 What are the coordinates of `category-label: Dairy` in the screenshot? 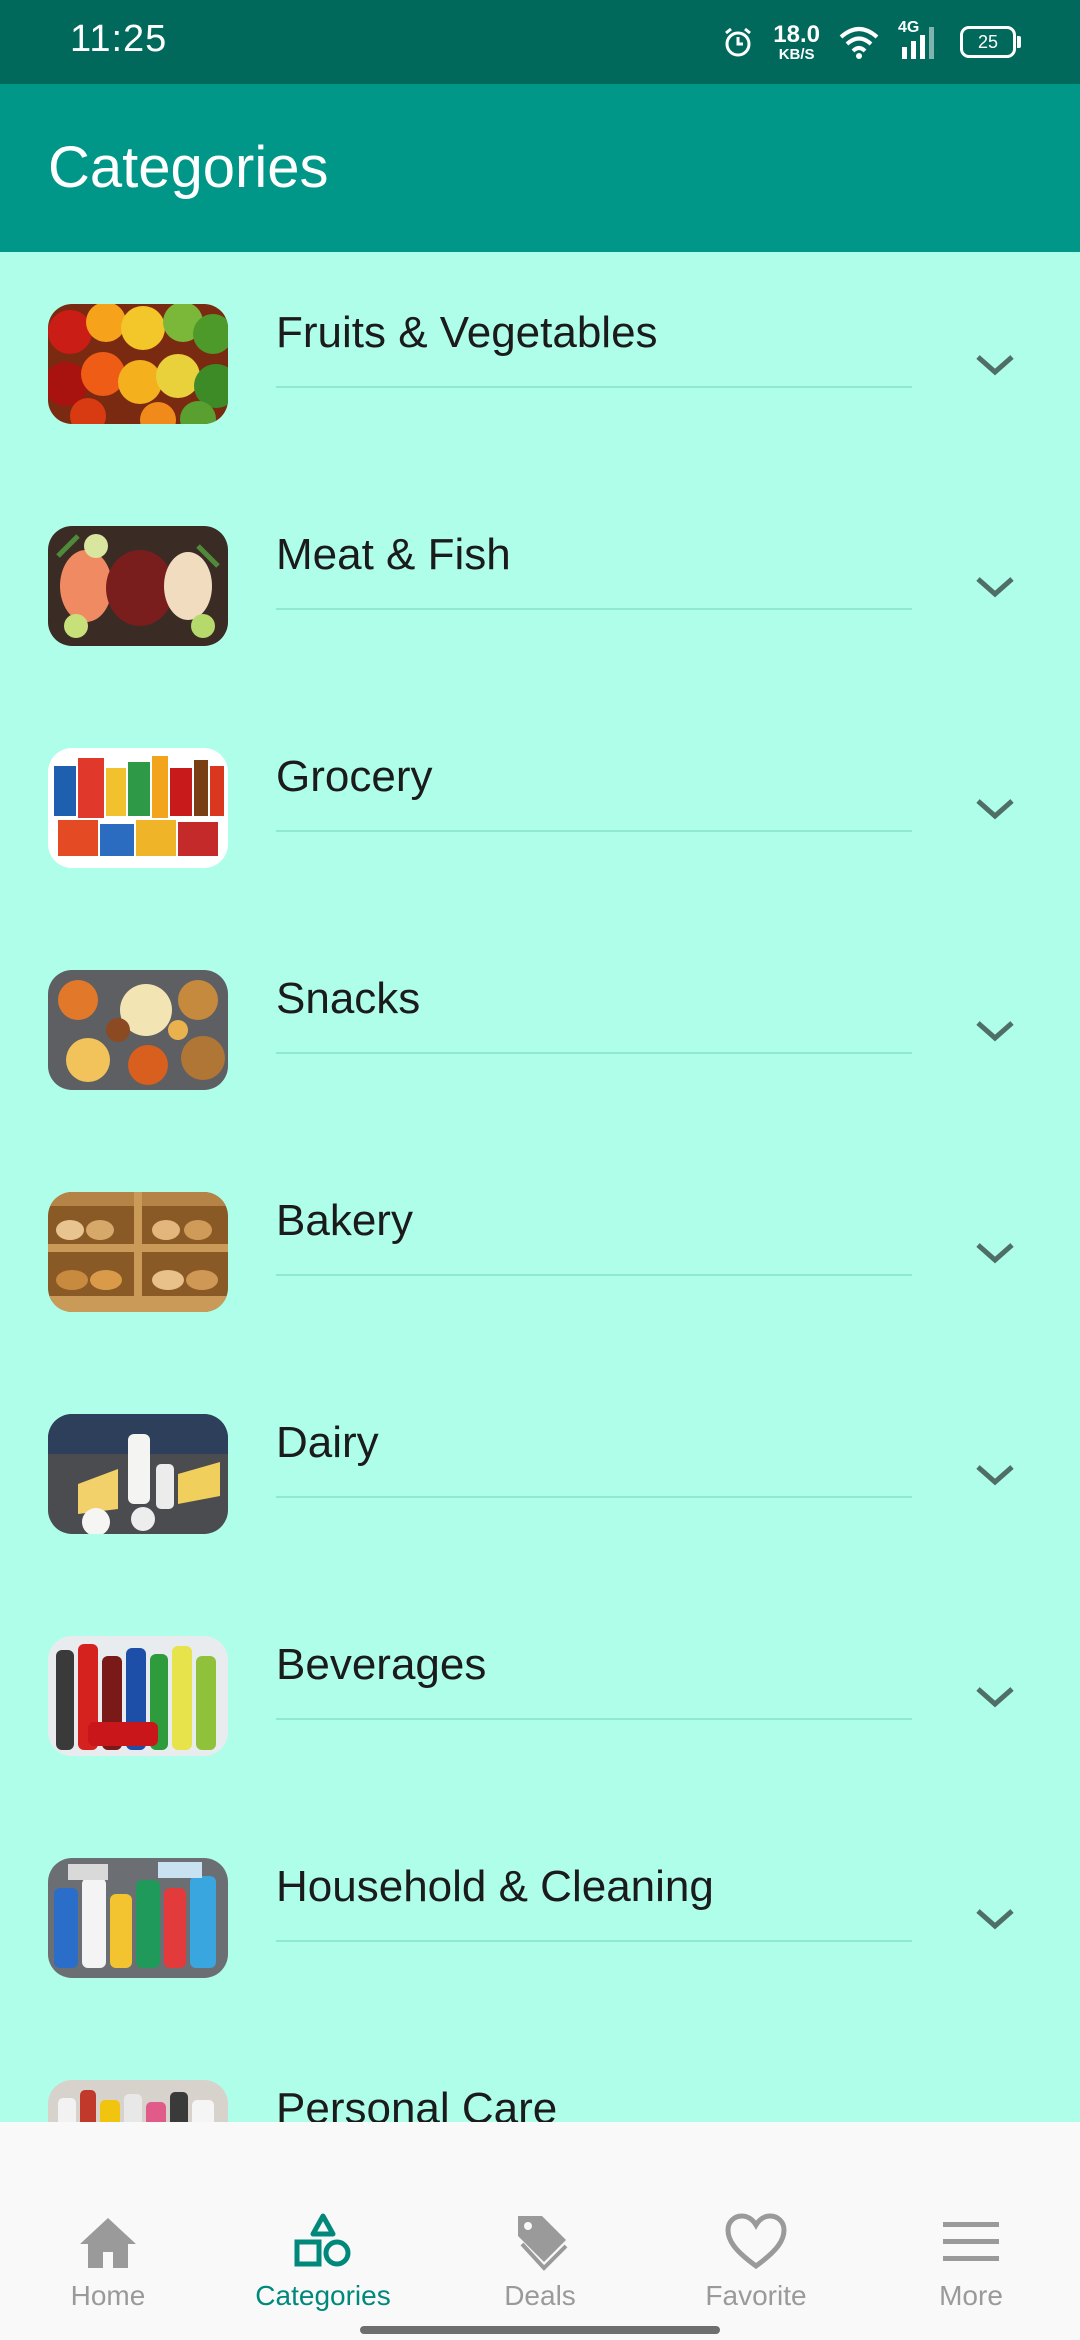 It's located at (327, 1442).